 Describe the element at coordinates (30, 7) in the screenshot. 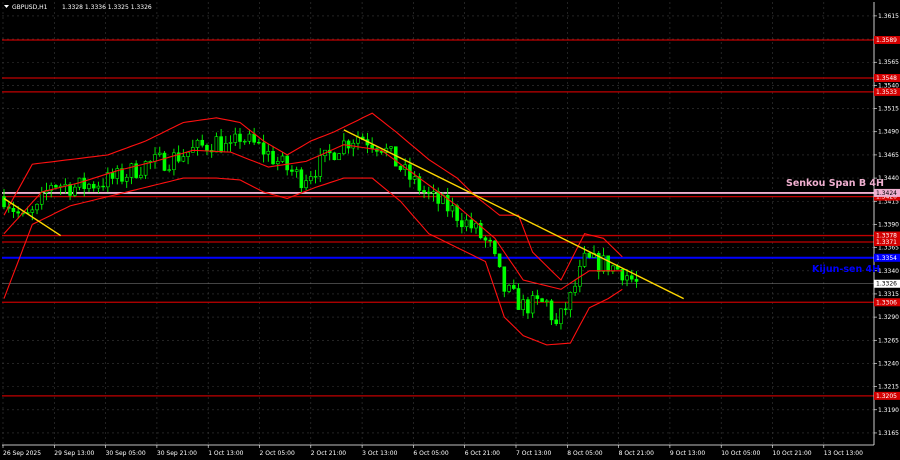

I see `header-symbol: GBPUSD,H1` at that location.